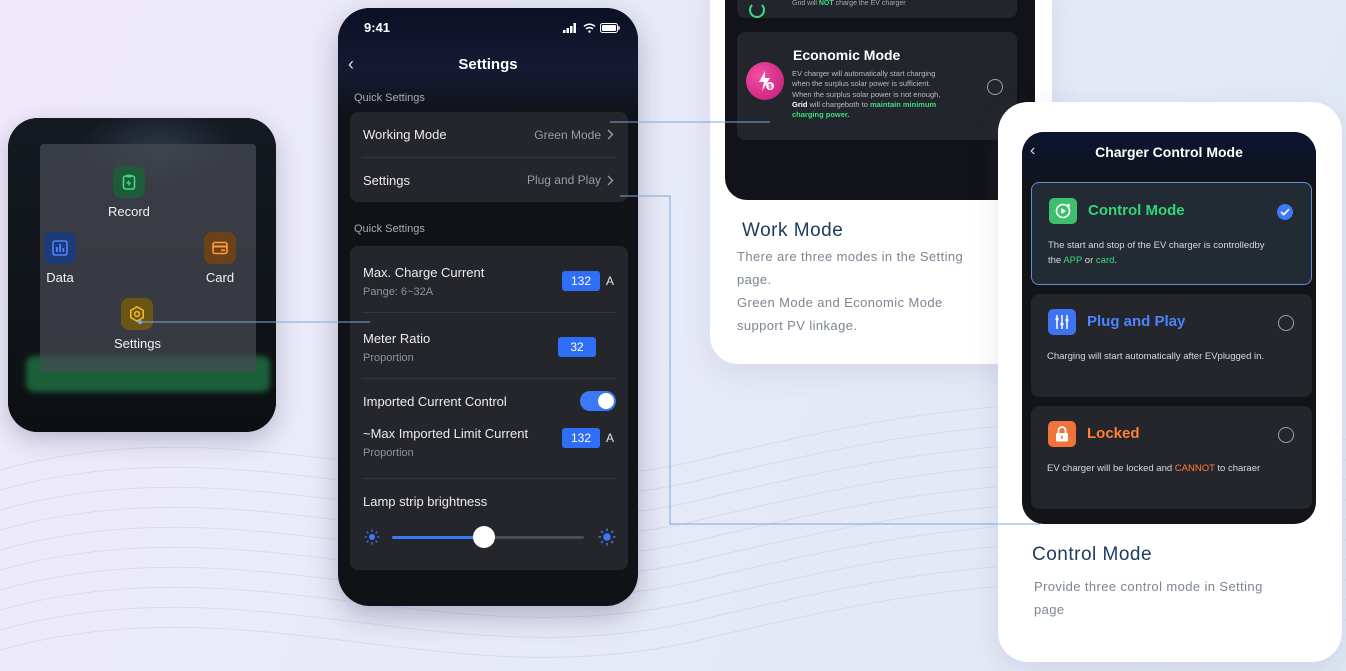  Describe the element at coordinates (489, 134) in the screenshot. I see `working-mode-row: Working Mode Green Mode` at that location.